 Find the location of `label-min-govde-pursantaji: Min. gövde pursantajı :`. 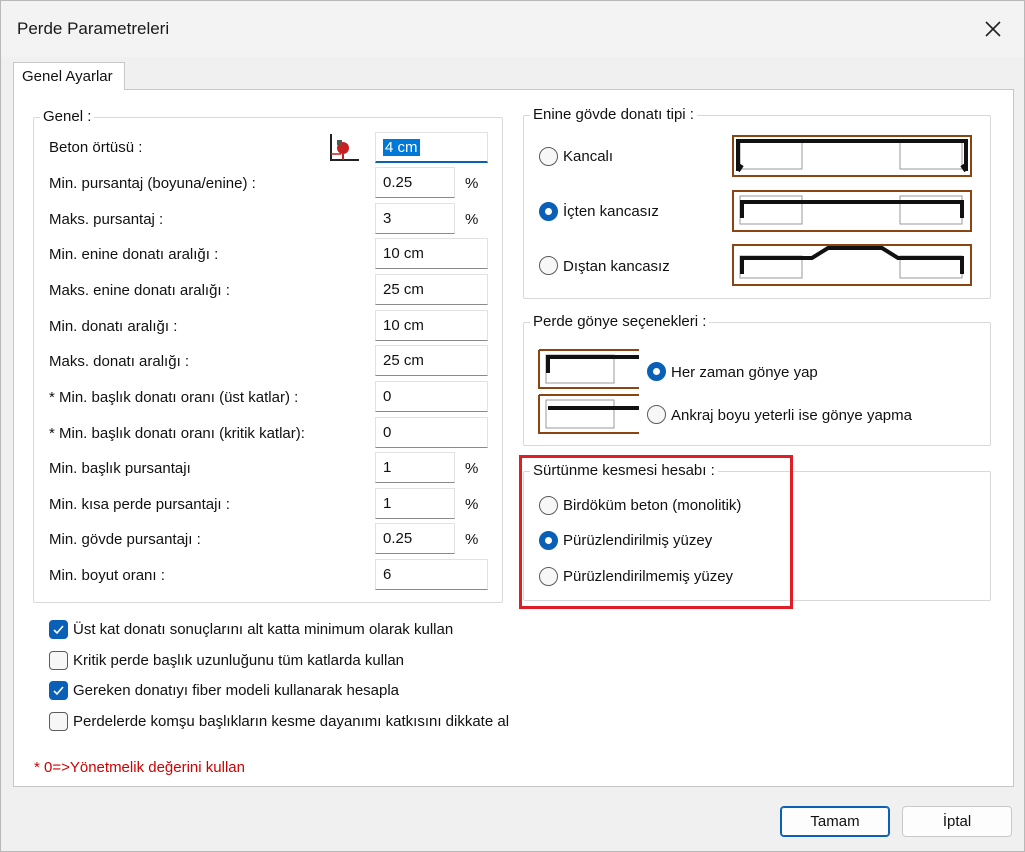

label-min-govde-pursantaji: Min. gövde pursantajı : is located at coordinates (125, 539).